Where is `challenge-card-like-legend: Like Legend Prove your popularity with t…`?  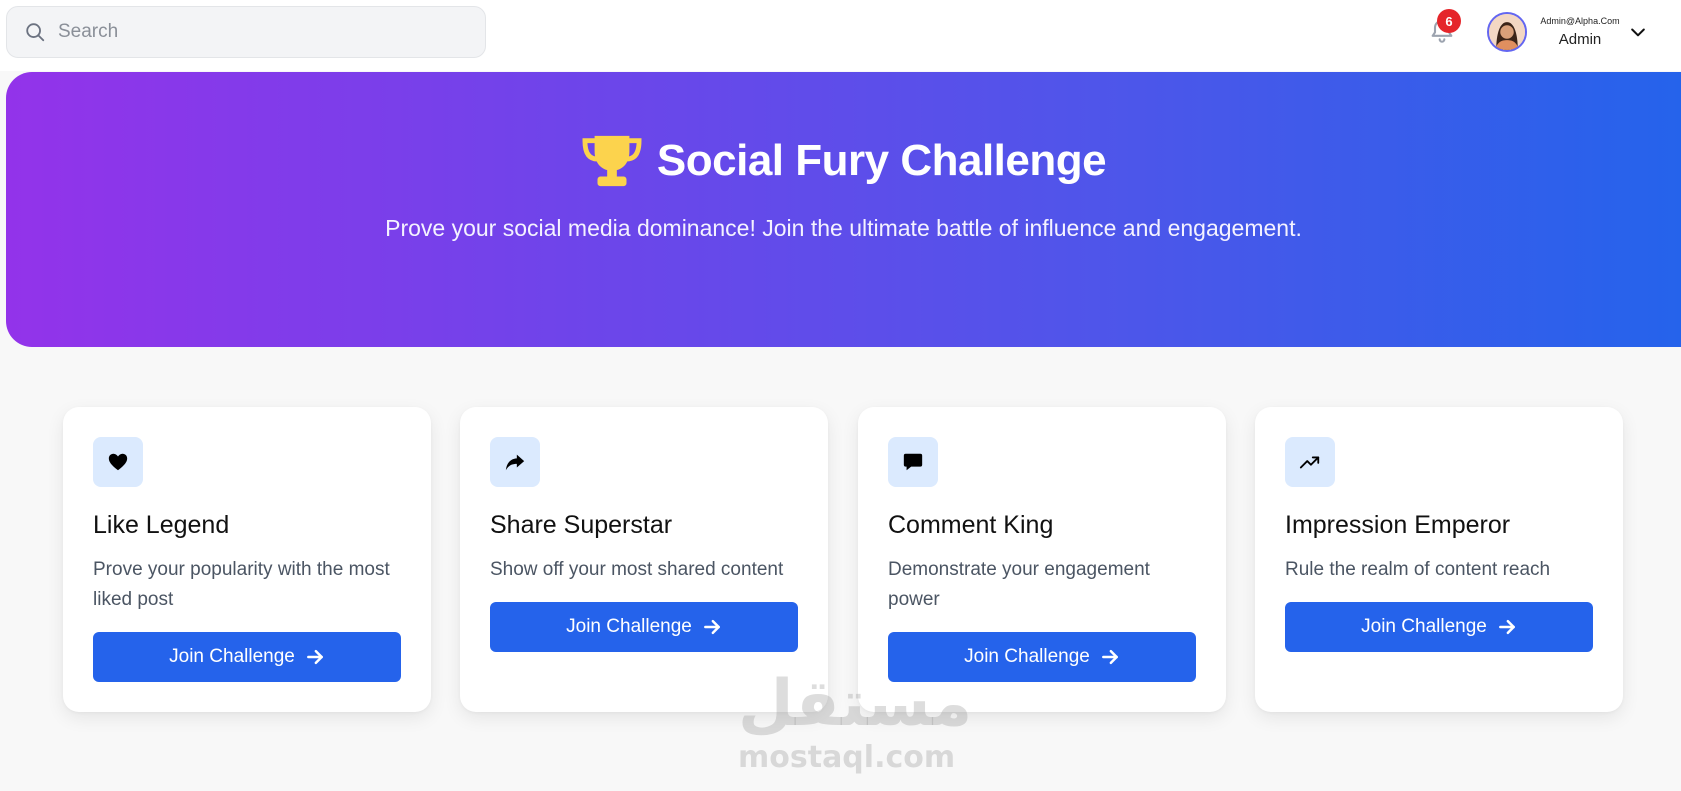
challenge-card-like-legend: Like Legend Prove your popularity with t… is located at coordinates (247, 559).